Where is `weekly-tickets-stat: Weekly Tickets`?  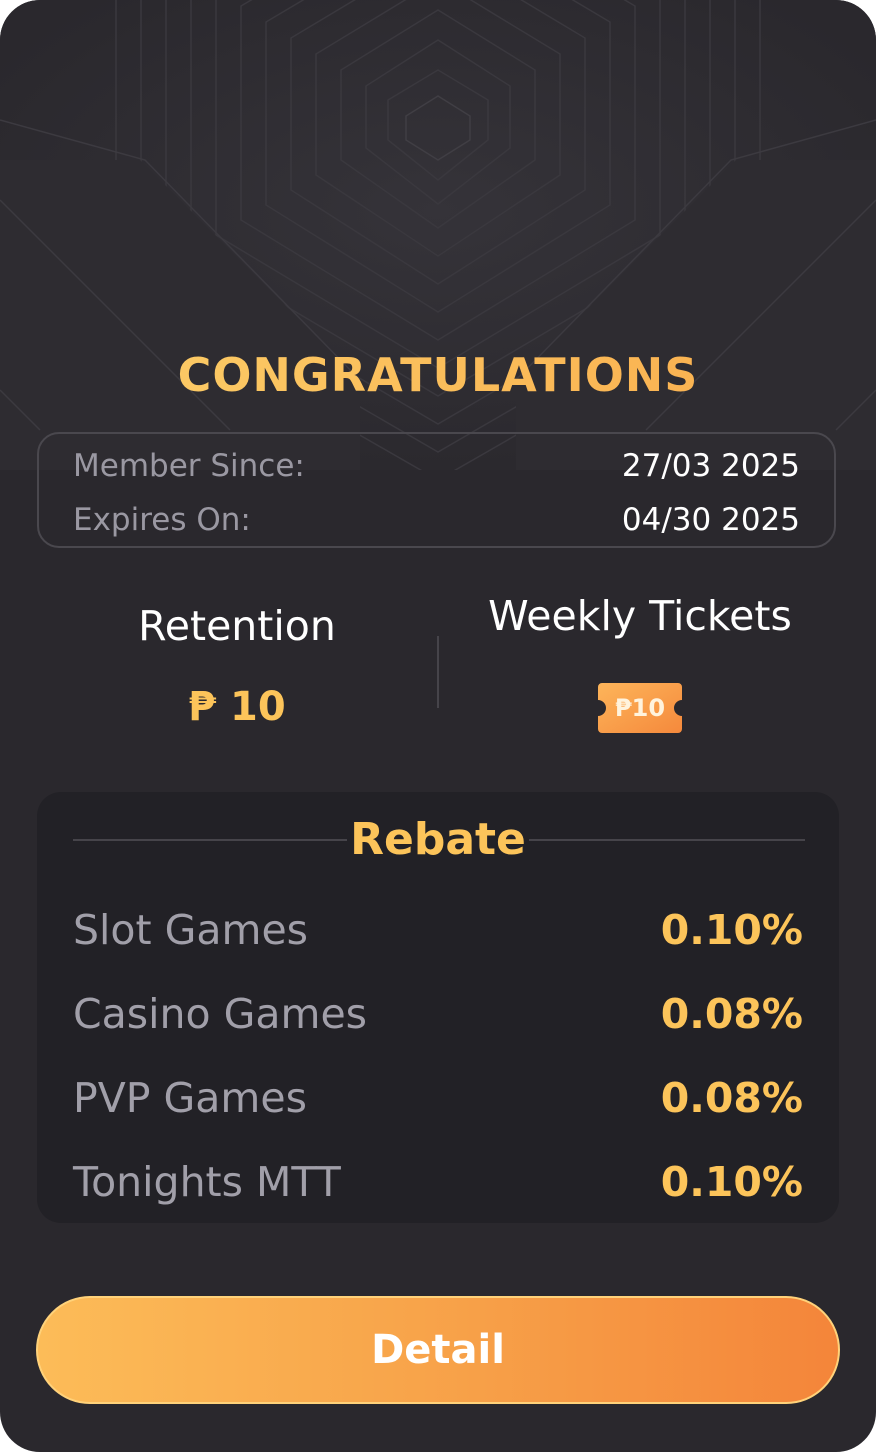
weekly-tickets-stat: Weekly Tickets is located at coordinates (640, 616).